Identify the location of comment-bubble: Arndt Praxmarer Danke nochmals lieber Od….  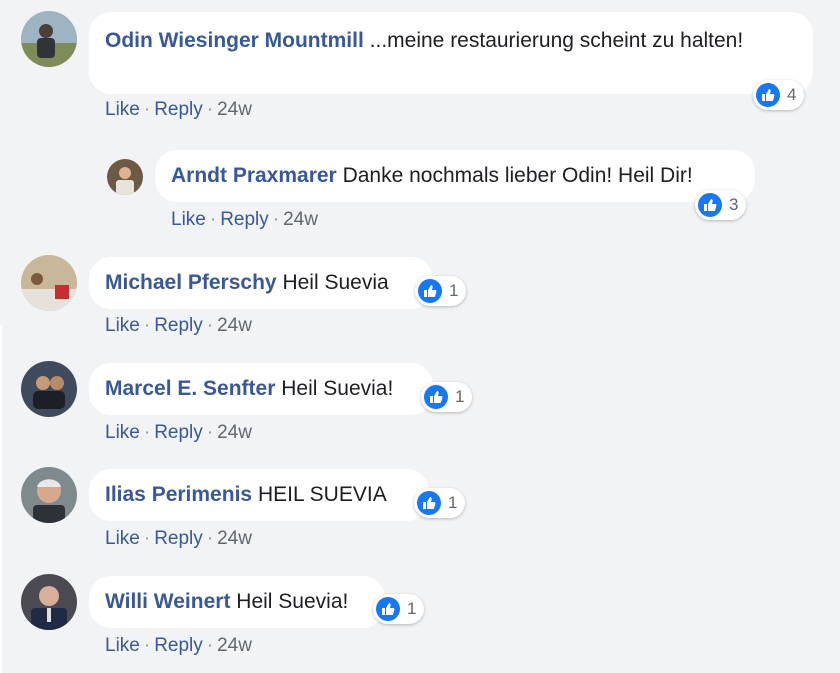
(455, 176).